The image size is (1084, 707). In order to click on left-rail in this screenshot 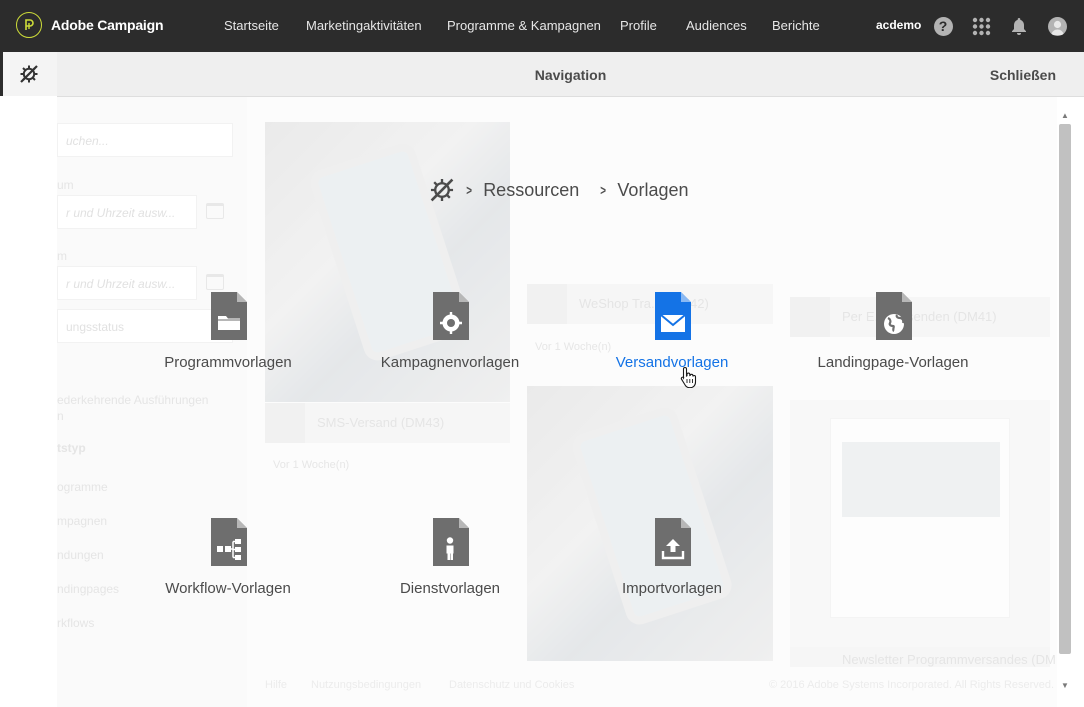, I will do `click(28, 379)`.